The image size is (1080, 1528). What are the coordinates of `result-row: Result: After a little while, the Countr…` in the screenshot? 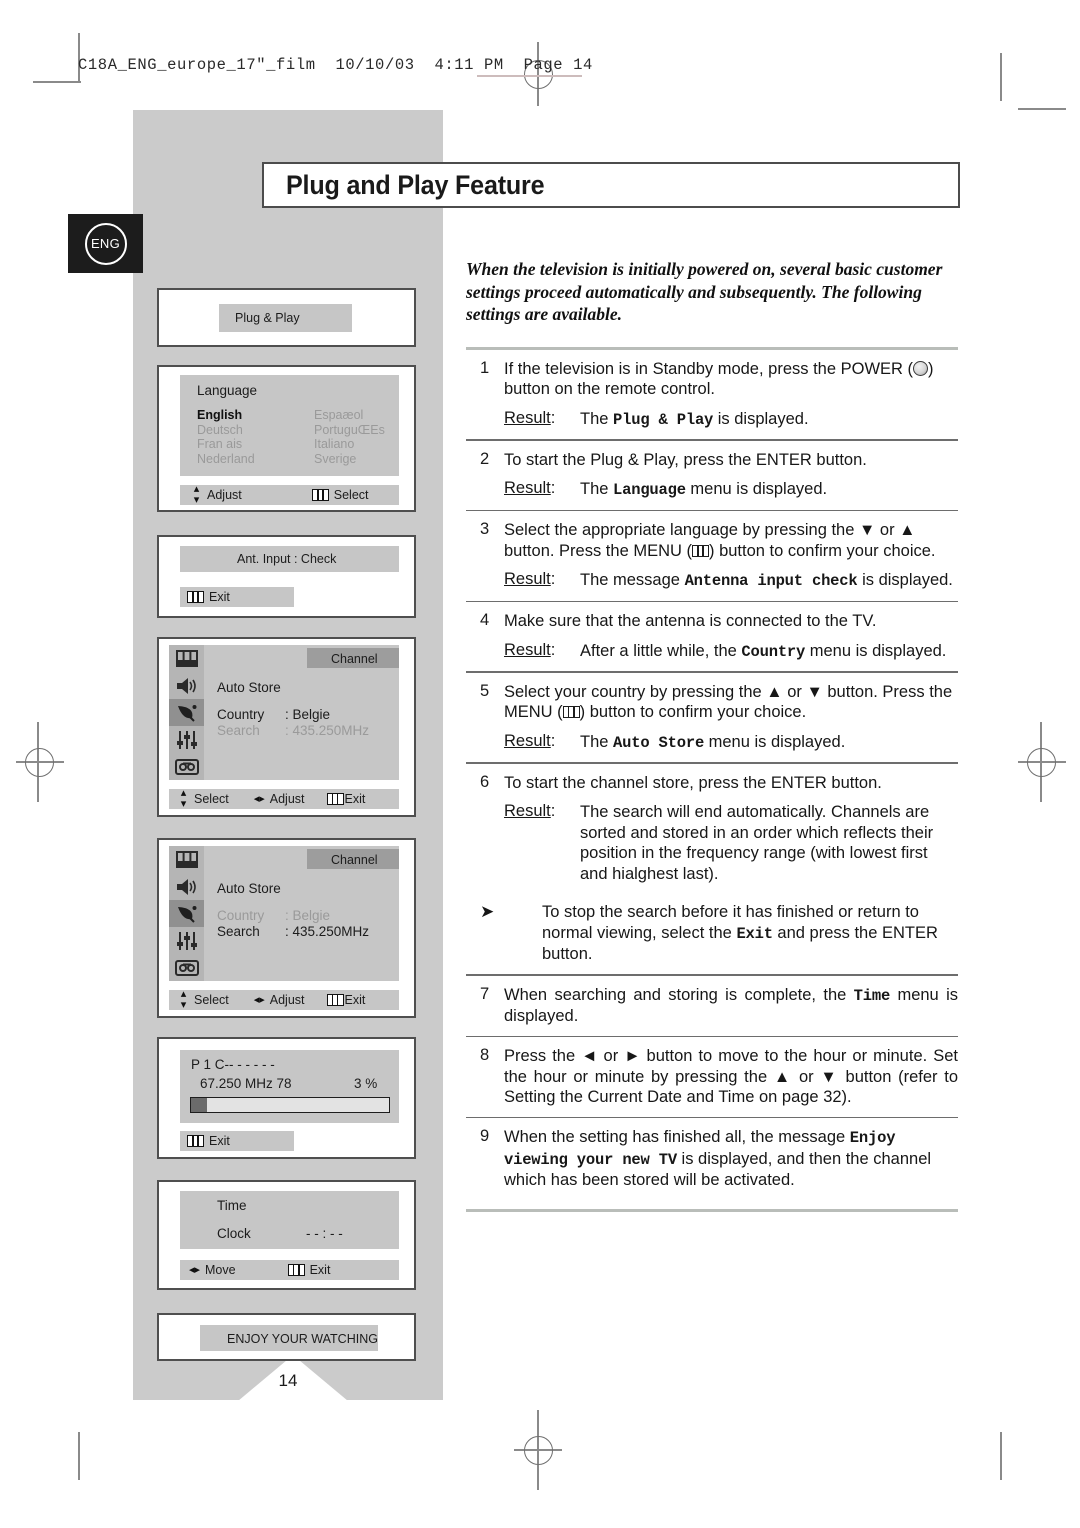 It's located at (731, 652).